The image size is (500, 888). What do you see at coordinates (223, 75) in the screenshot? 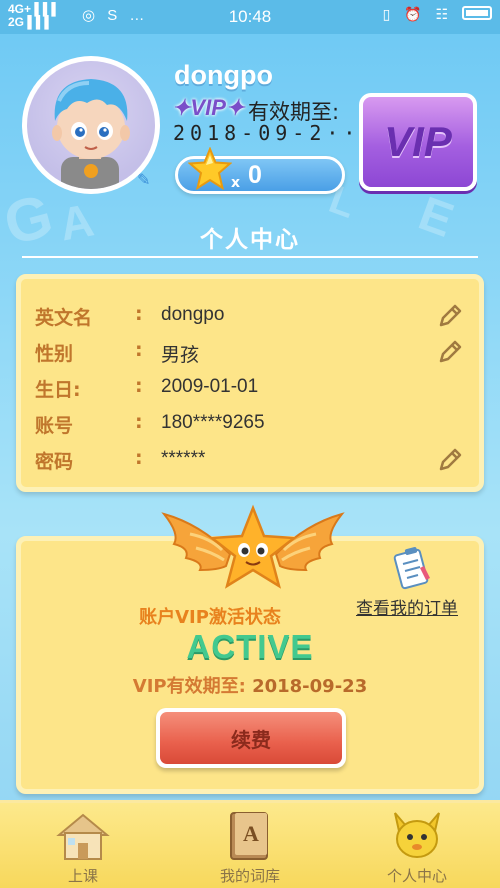
I see `username: dongpo` at bounding box center [223, 75].